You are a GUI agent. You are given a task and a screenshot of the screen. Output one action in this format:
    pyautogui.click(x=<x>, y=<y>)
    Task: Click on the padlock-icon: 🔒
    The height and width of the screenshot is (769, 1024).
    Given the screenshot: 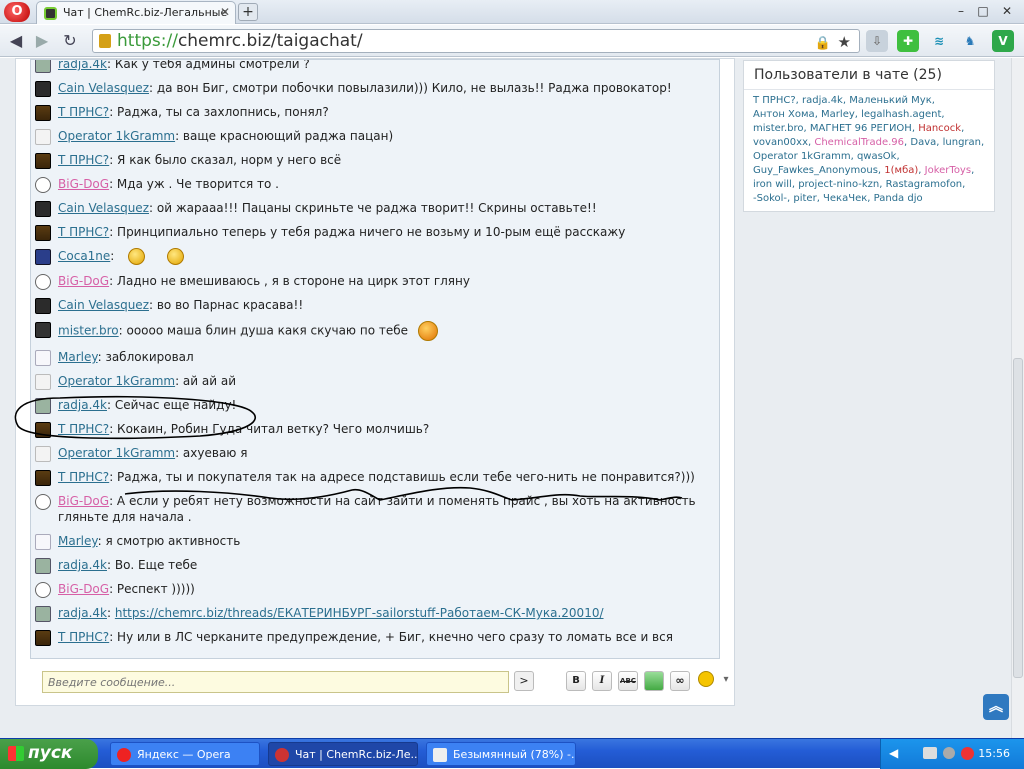 What is the action you would take?
    pyautogui.click(x=823, y=44)
    